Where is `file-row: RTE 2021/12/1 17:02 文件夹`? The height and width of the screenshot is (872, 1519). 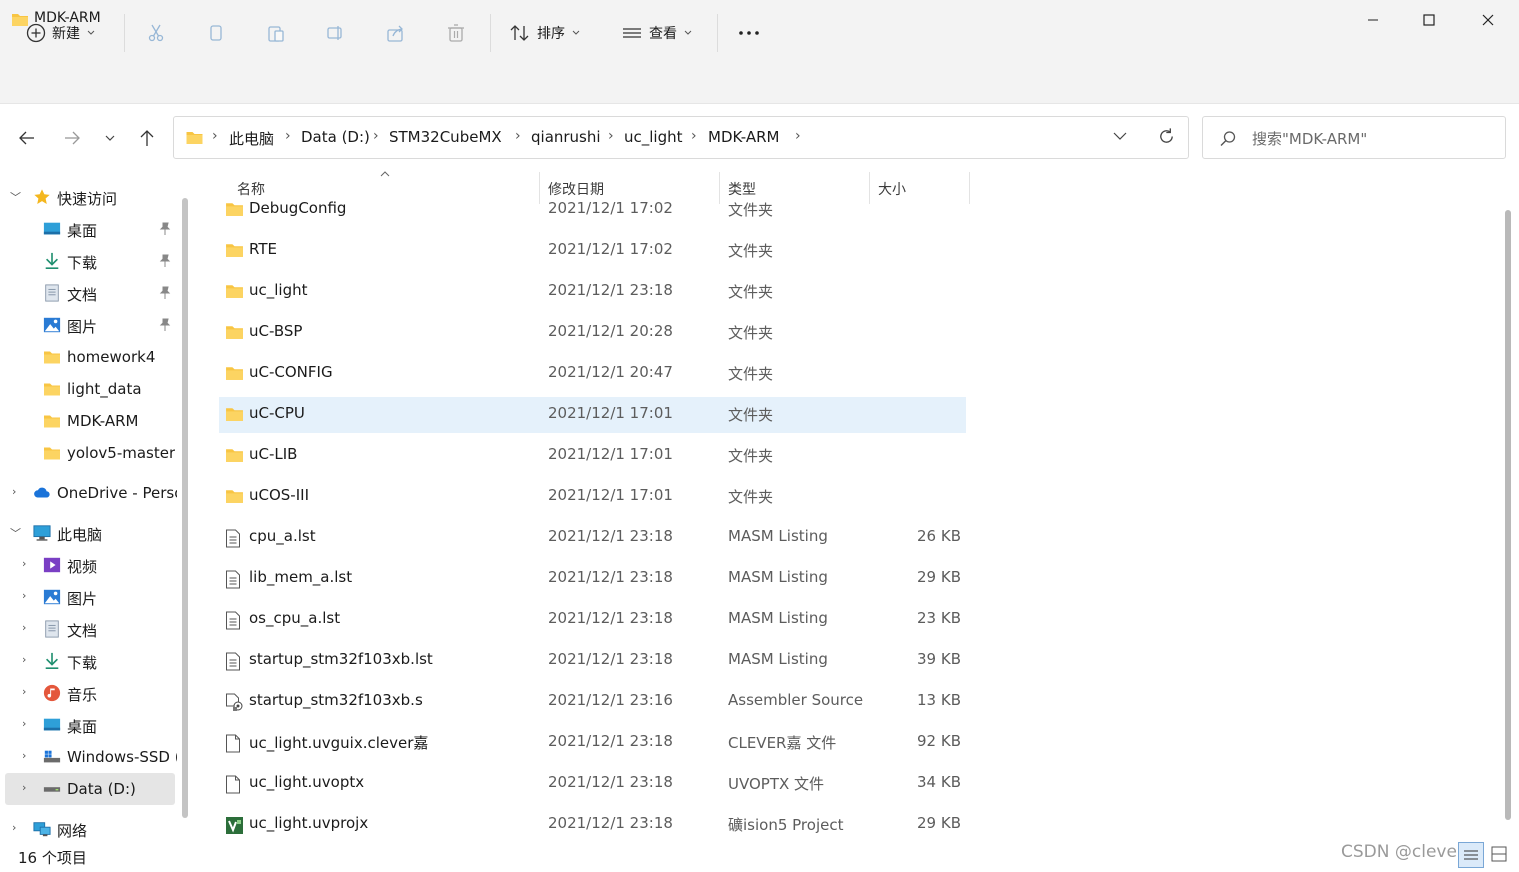 file-row: RTE 2021/12/1 17:02 文件夹 is located at coordinates (592, 251).